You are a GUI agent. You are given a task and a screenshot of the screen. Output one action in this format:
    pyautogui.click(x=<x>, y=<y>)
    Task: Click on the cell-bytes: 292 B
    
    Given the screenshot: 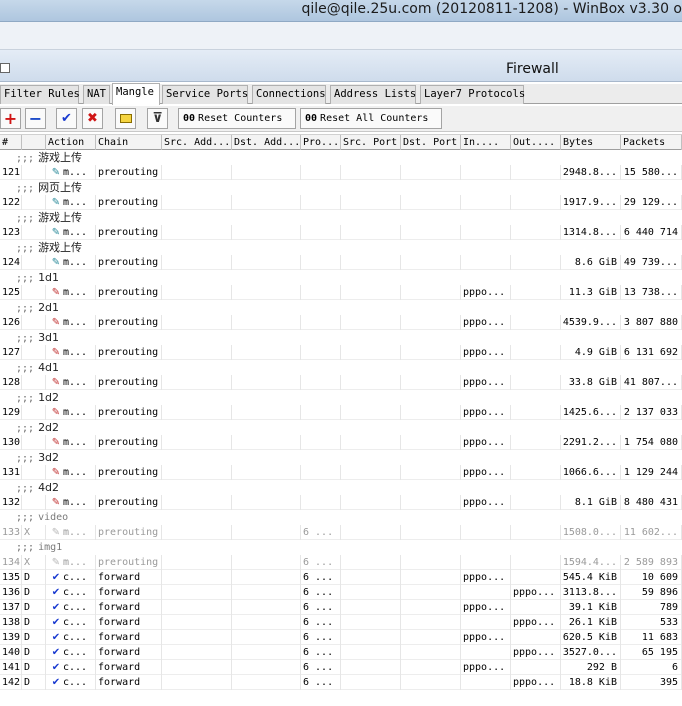 What is the action you would take?
    pyautogui.click(x=591, y=667)
    